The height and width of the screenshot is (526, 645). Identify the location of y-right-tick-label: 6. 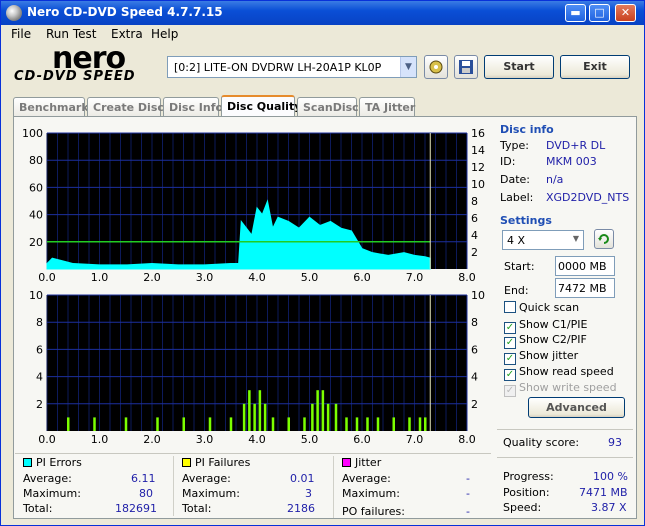
(474, 218).